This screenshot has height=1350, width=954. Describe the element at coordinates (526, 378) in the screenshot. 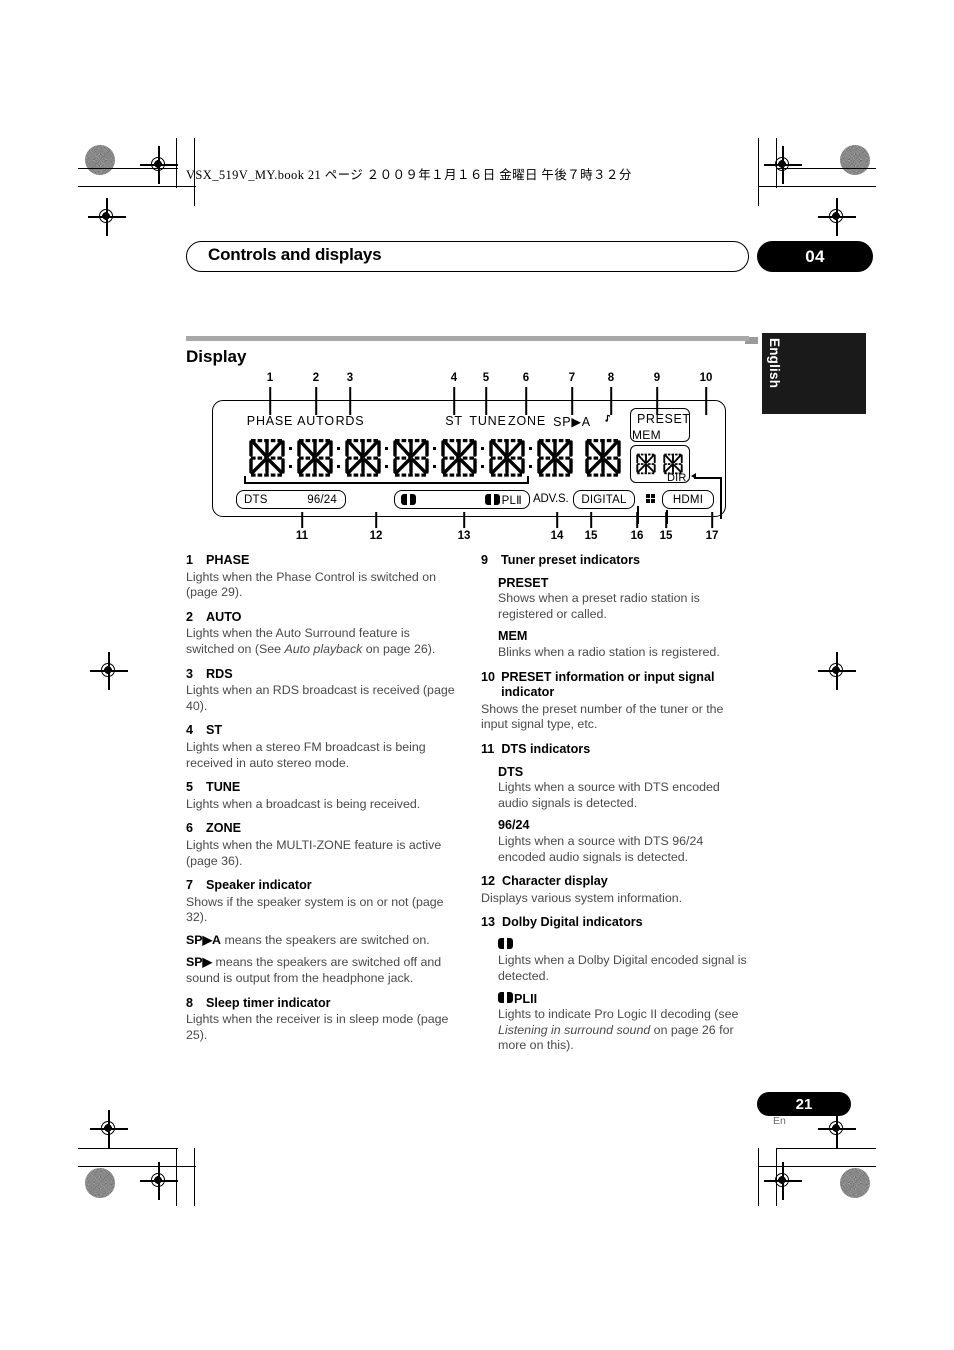

I see `callout-number: 6` at that location.